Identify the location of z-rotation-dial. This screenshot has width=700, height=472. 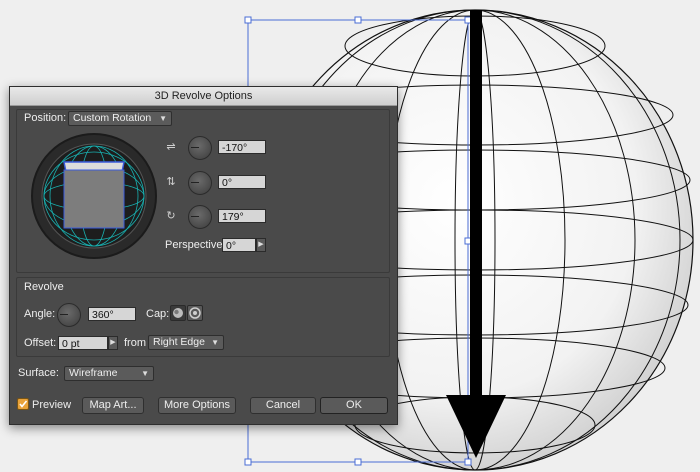
(200, 217).